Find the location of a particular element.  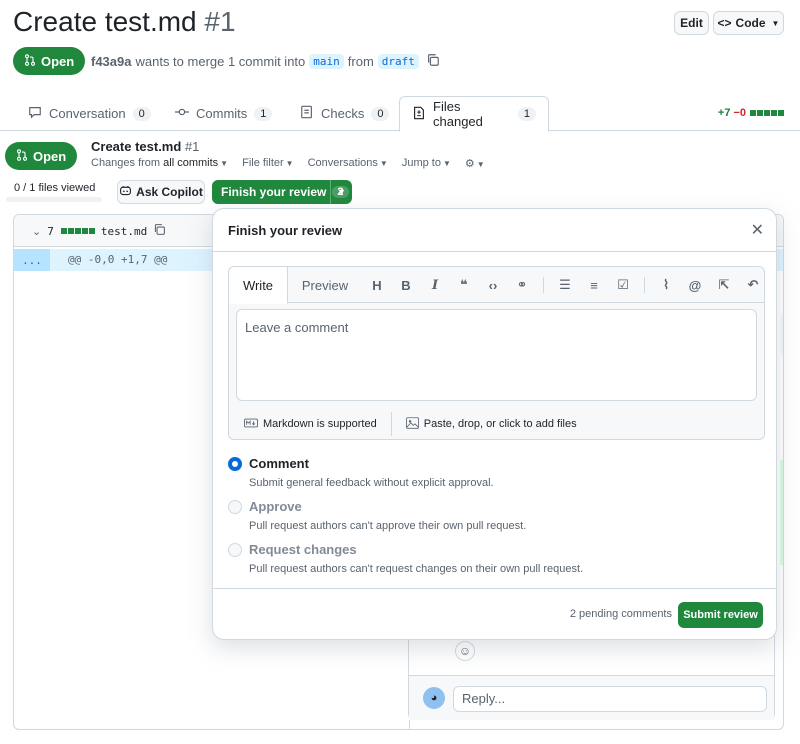

added-lines-gutter is located at coordinates (781, 512).